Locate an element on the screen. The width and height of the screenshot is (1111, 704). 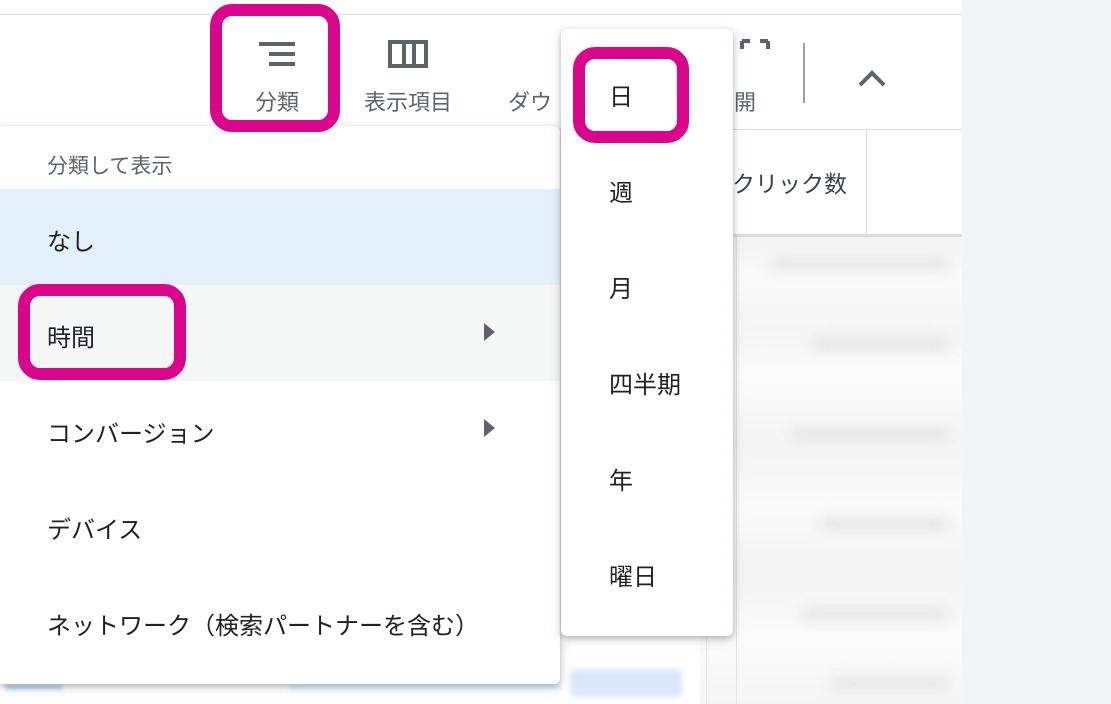
submenu-item-week: 週 is located at coordinates (647, 189).